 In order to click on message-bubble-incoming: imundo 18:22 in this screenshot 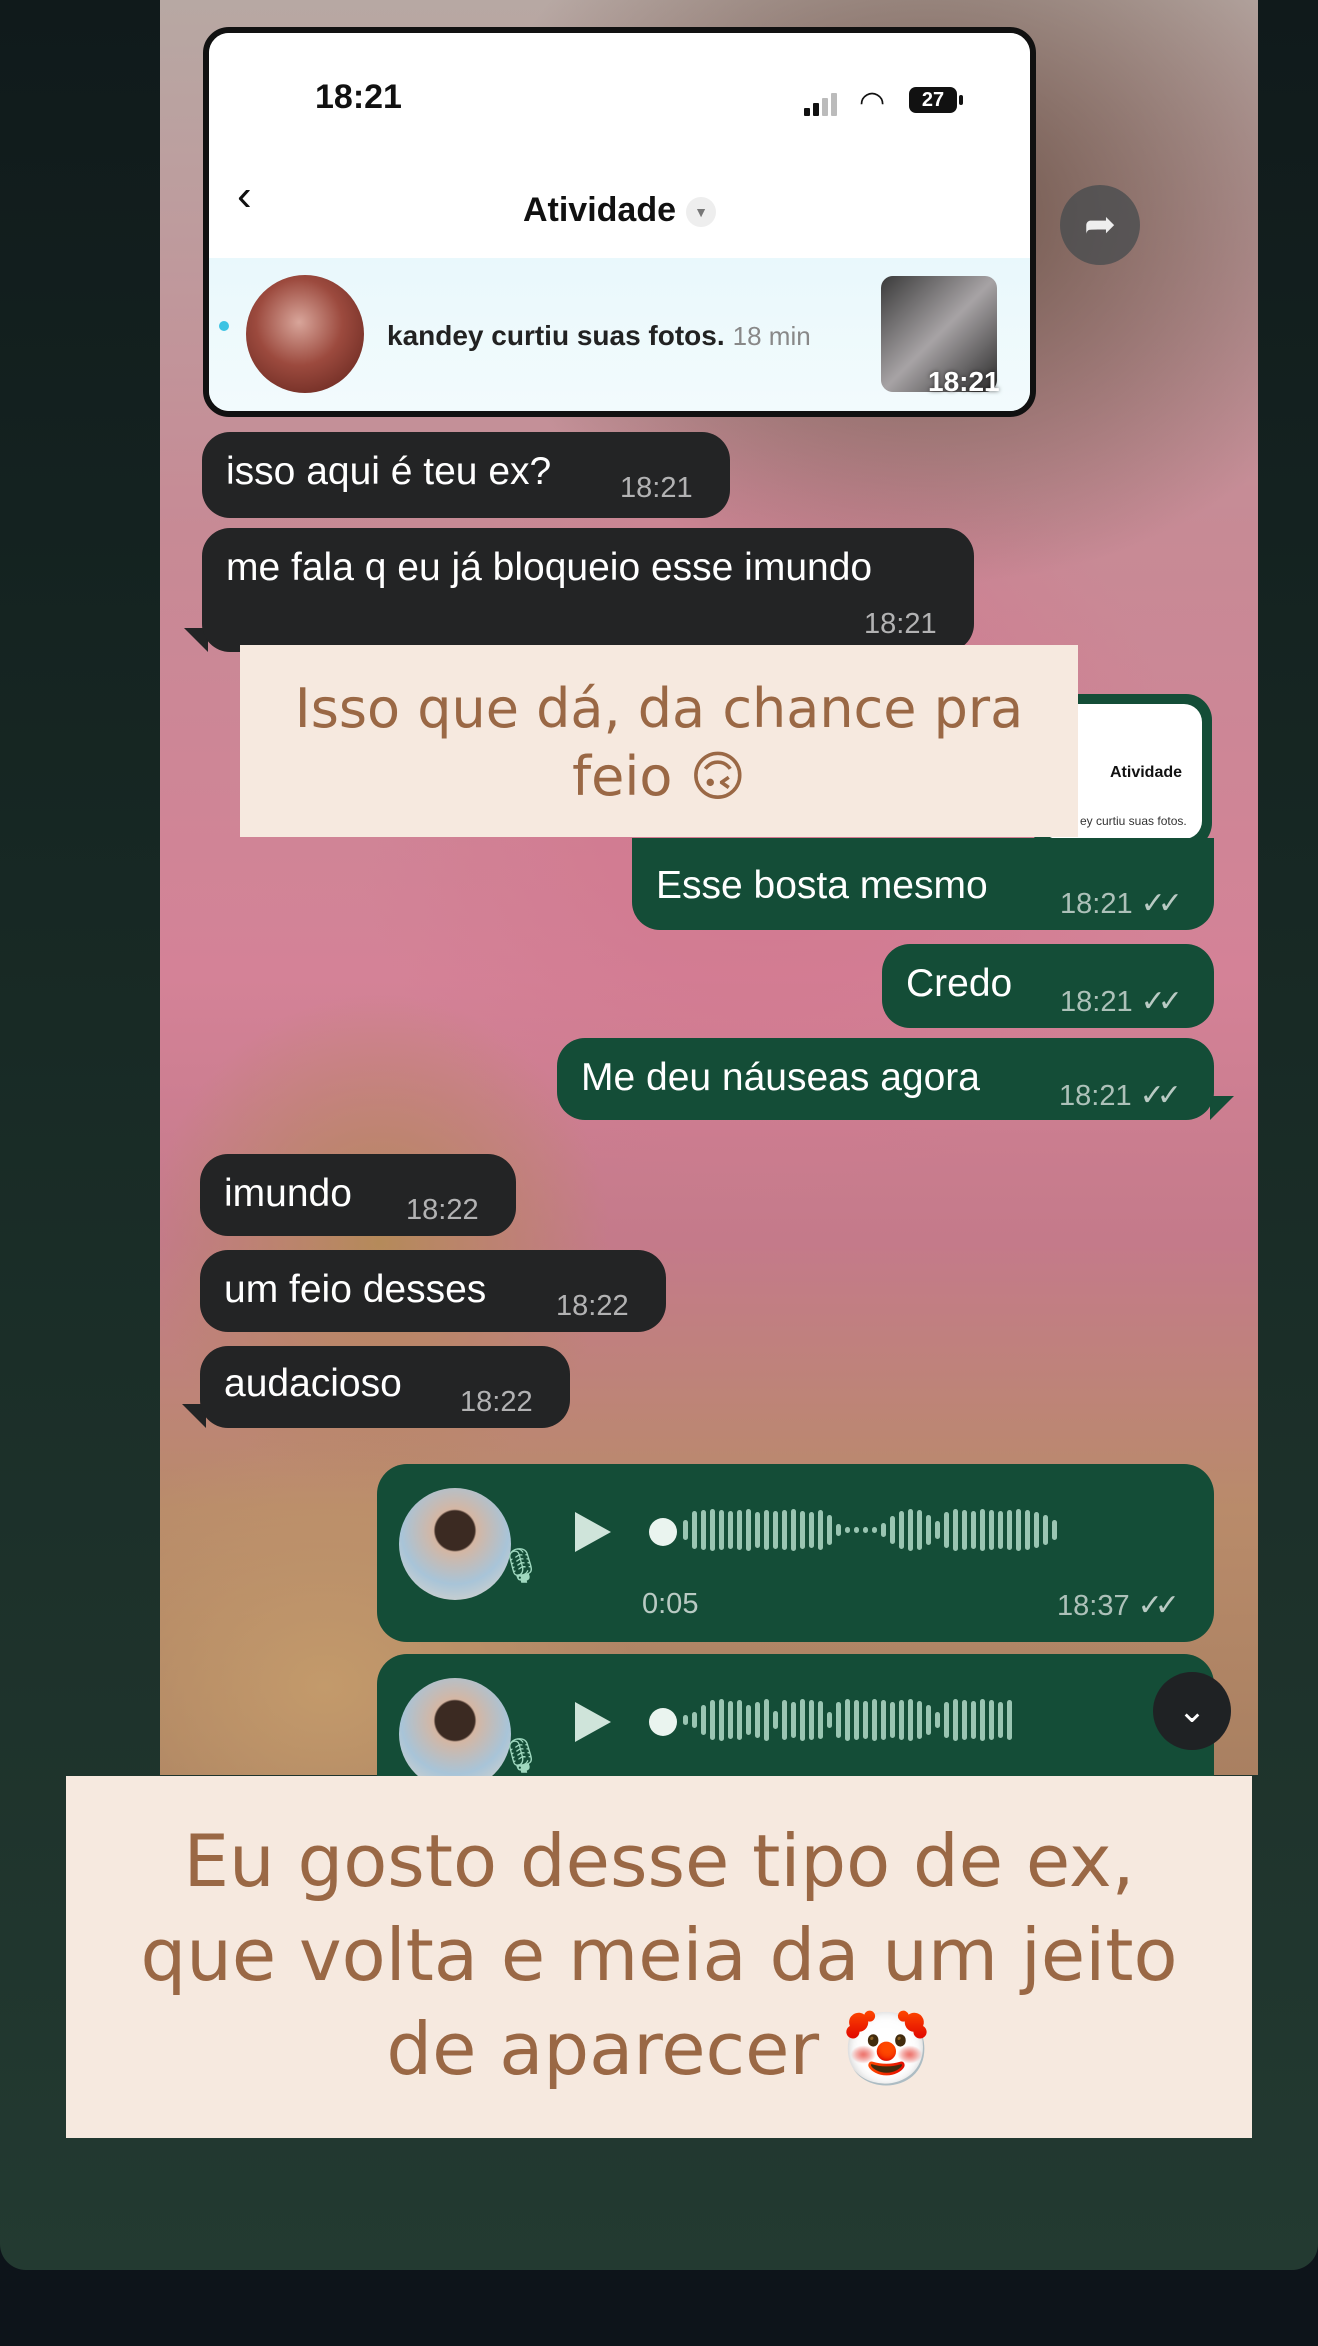, I will do `click(358, 1195)`.